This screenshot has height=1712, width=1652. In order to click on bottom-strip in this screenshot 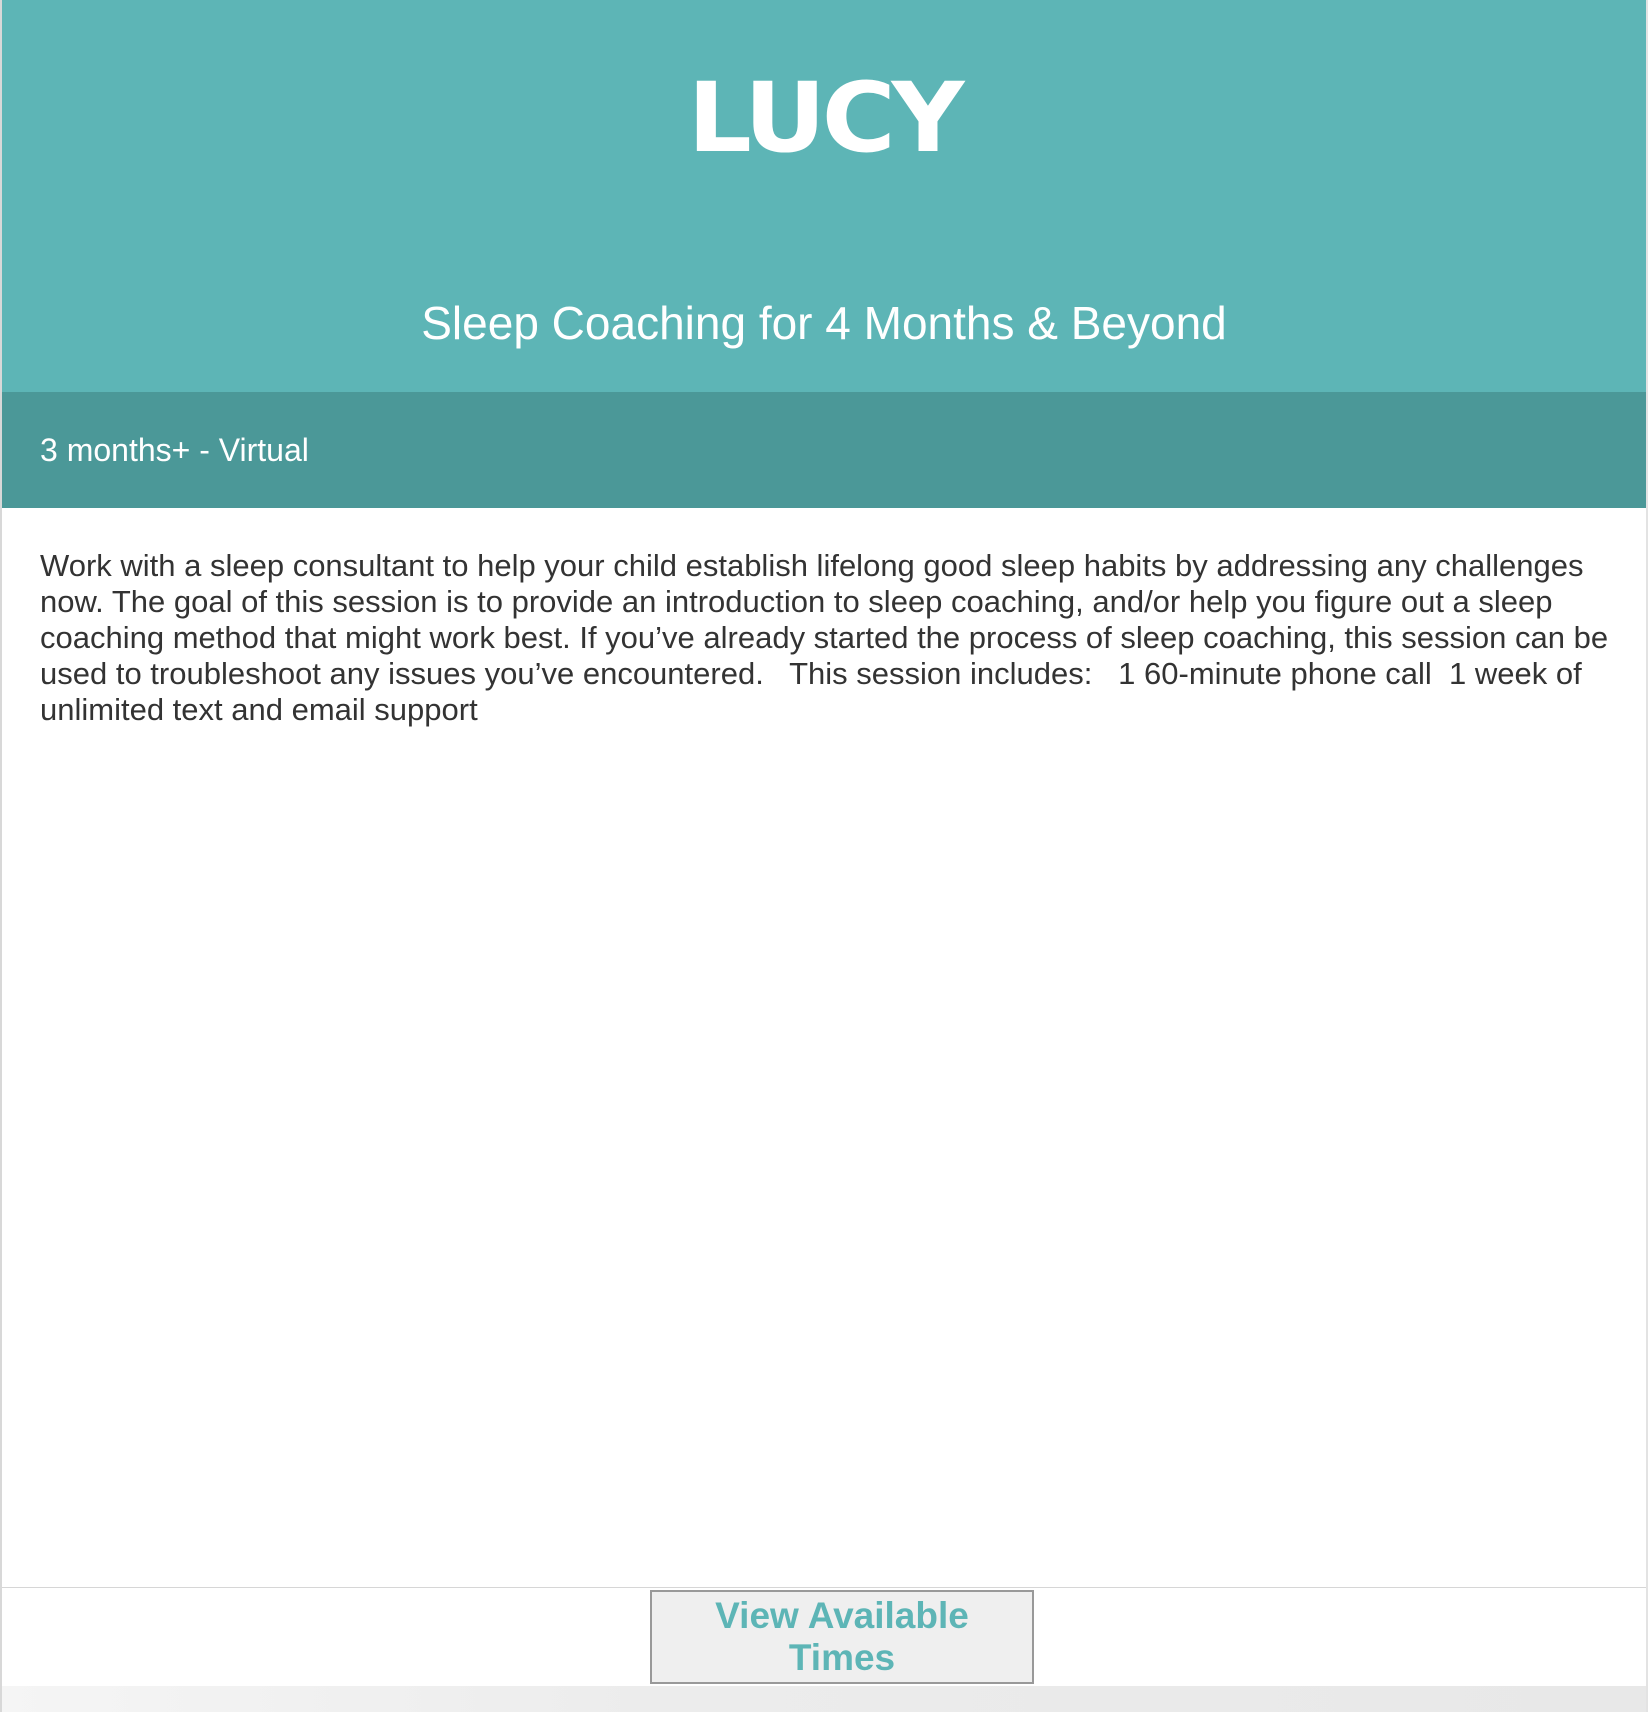, I will do `click(824, 1699)`.